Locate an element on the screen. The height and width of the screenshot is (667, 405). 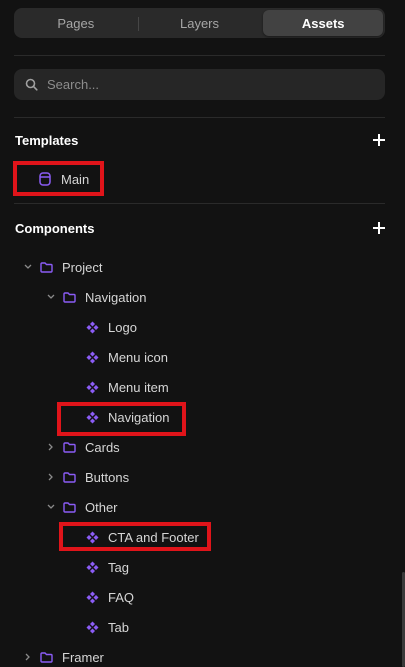
tree-folder-framer: Framer is located at coordinates (63, 656).